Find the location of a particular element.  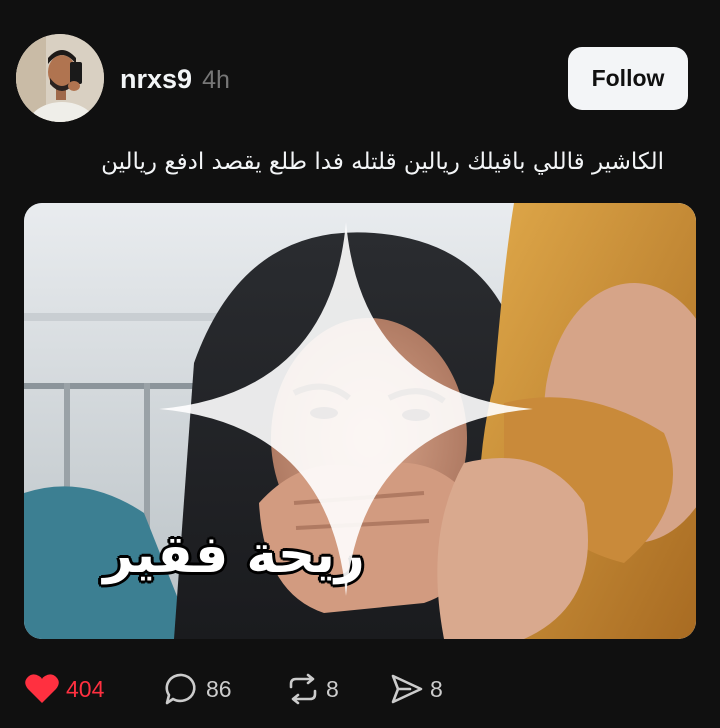

comment-icon is located at coordinates (180, 689).